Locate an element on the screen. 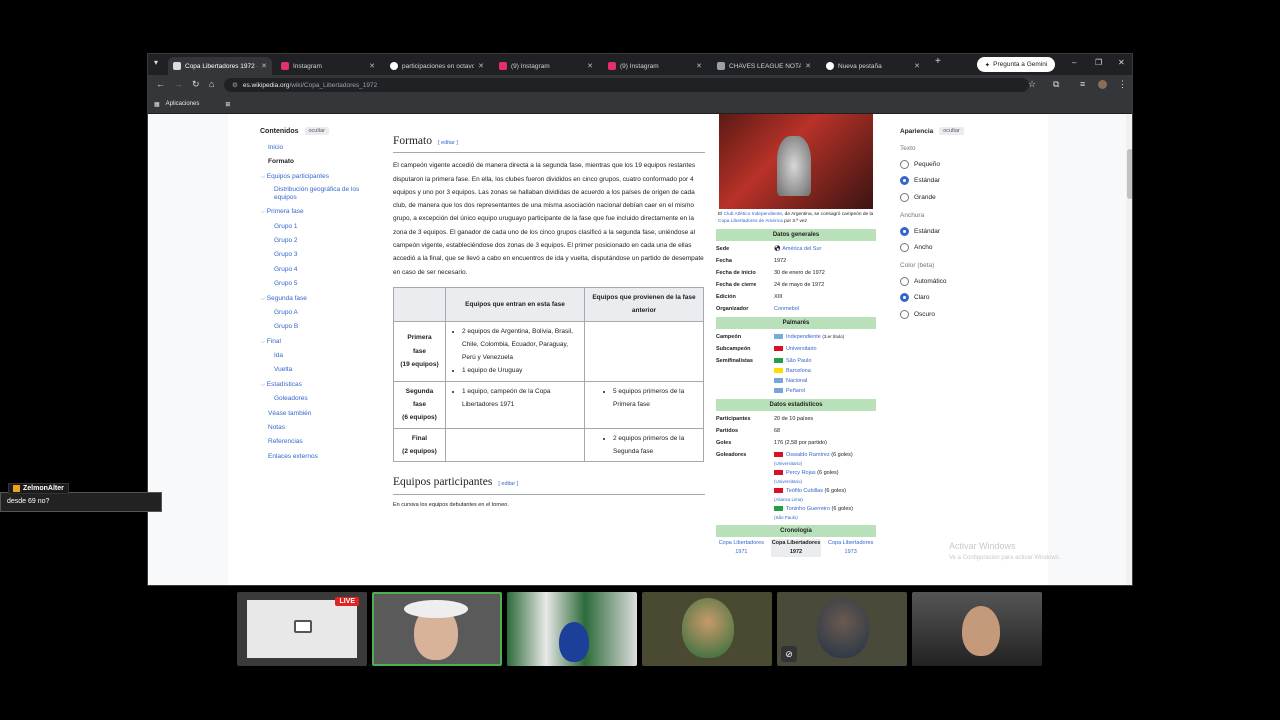  field-link: América del Sur is located at coordinates (801, 249).